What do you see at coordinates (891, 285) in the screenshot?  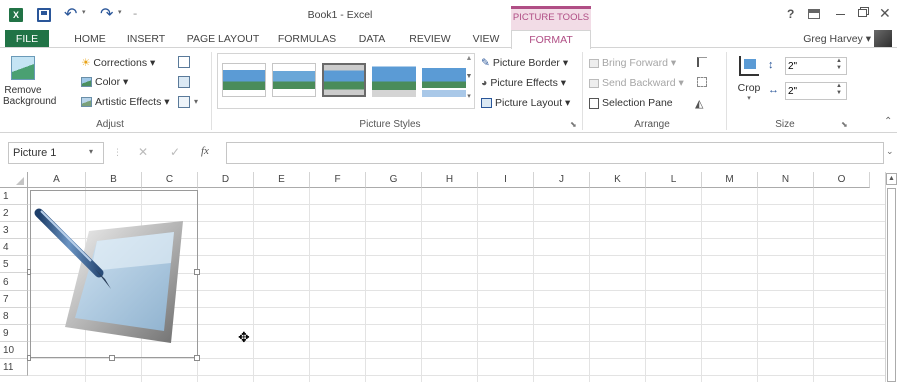 I see `scroll-thumb` at bounding box center [891, 285].